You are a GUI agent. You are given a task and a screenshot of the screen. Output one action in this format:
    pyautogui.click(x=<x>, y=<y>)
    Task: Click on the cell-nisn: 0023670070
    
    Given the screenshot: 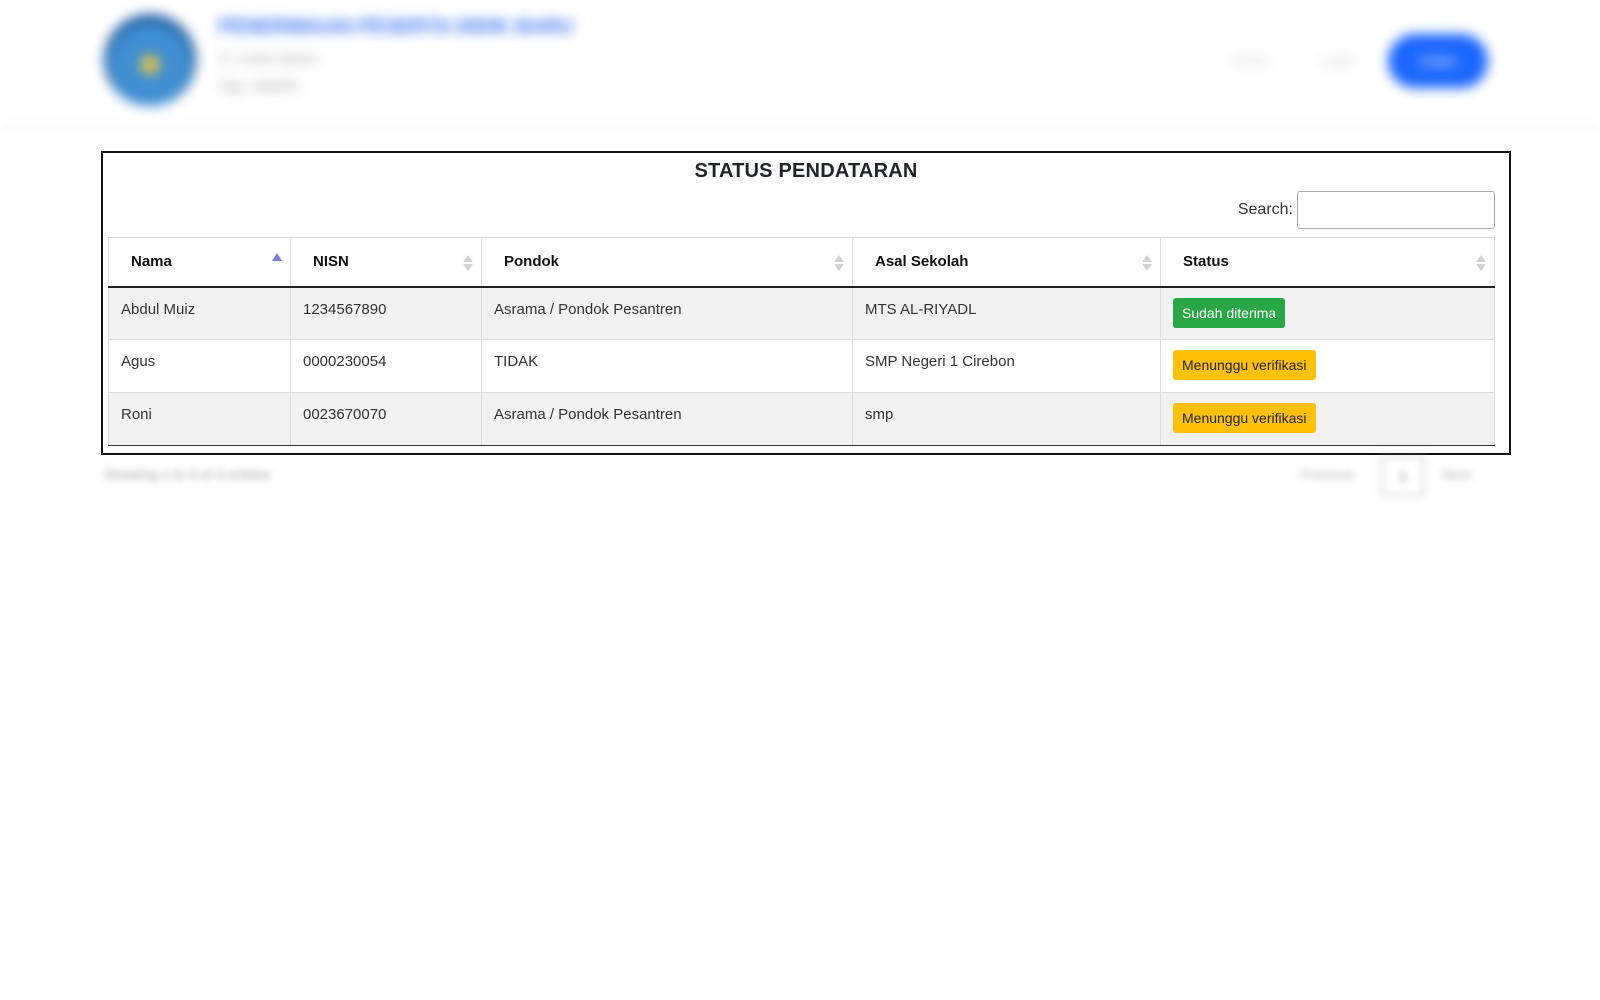 What is the action you would take?
    pyautogui.click(x=386, y=419)
    